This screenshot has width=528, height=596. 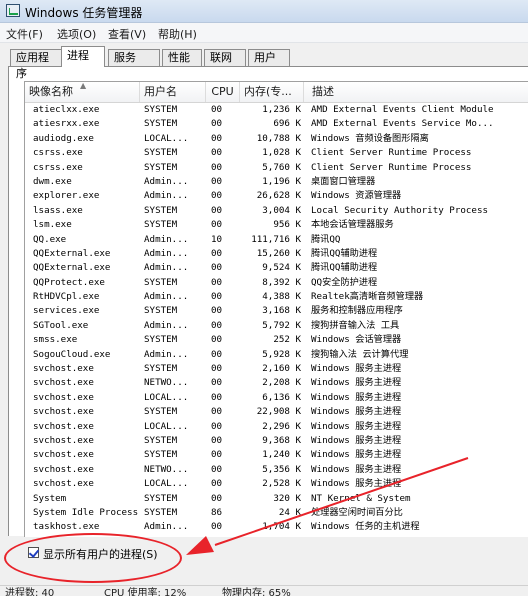 What do you see at coordinates (281, 109) in the screenshot?
I see `cell-memory: 1,236 K` at bounding box center [281, 109].